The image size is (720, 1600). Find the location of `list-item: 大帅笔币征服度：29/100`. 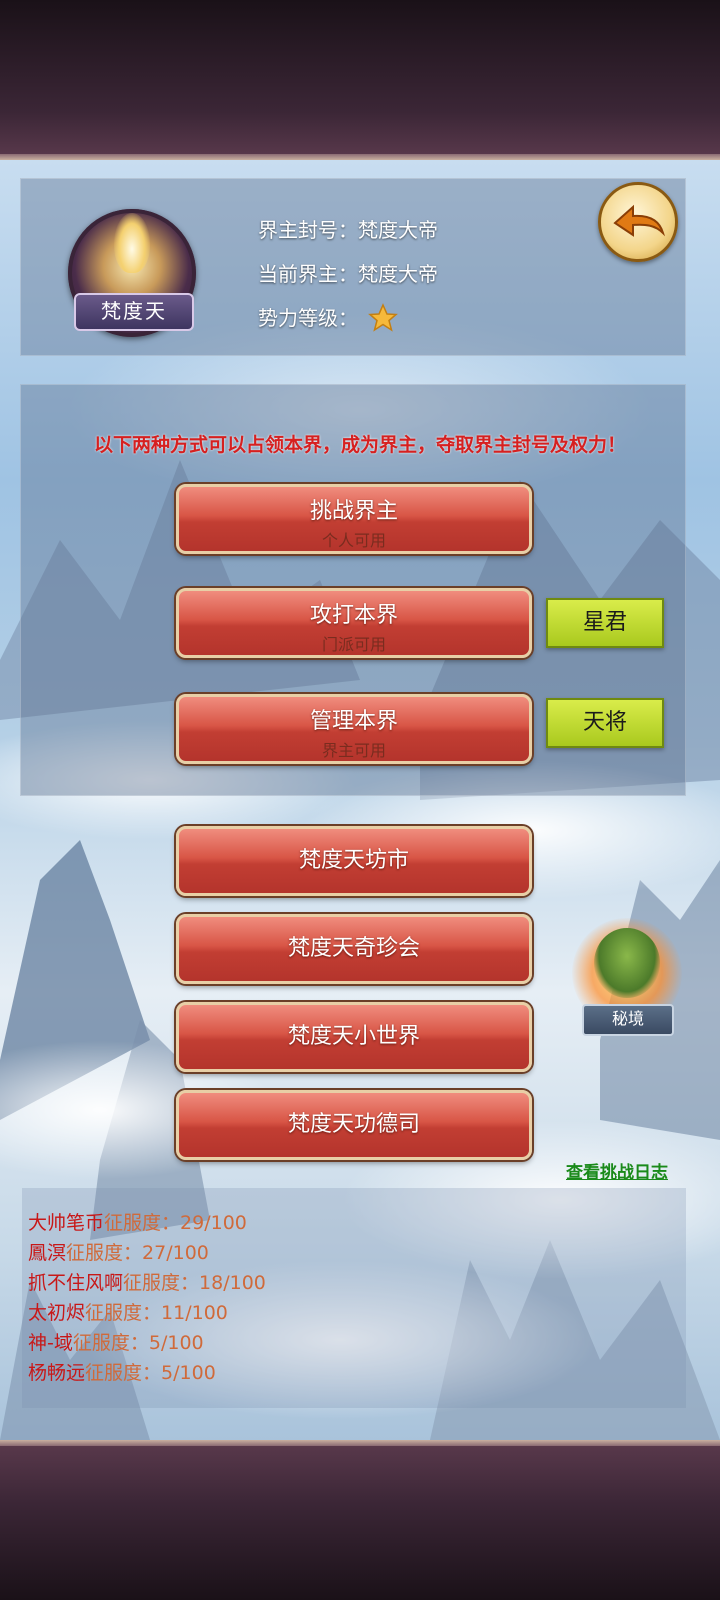

list-item: 大帅笔币征服度：29/100 is located at coordinates (137, 1223).